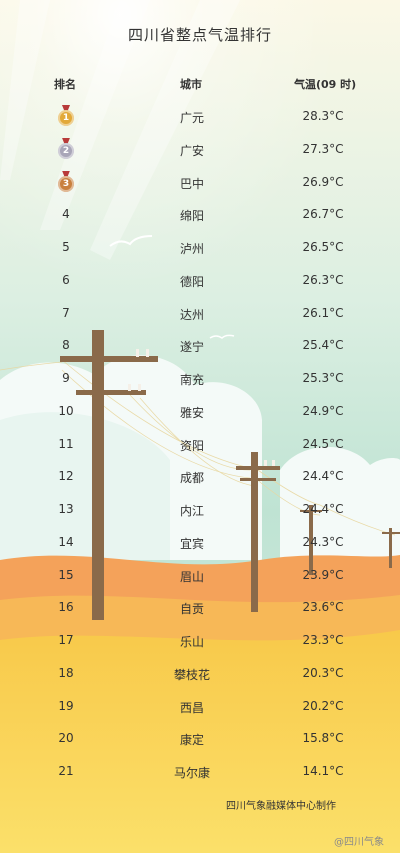 This screenshot has width=400, height=853. What do you see at coordinates (191, 216) in the screenshot?
I see `city-cell: 绵阳` at bounding box center [191, 216].